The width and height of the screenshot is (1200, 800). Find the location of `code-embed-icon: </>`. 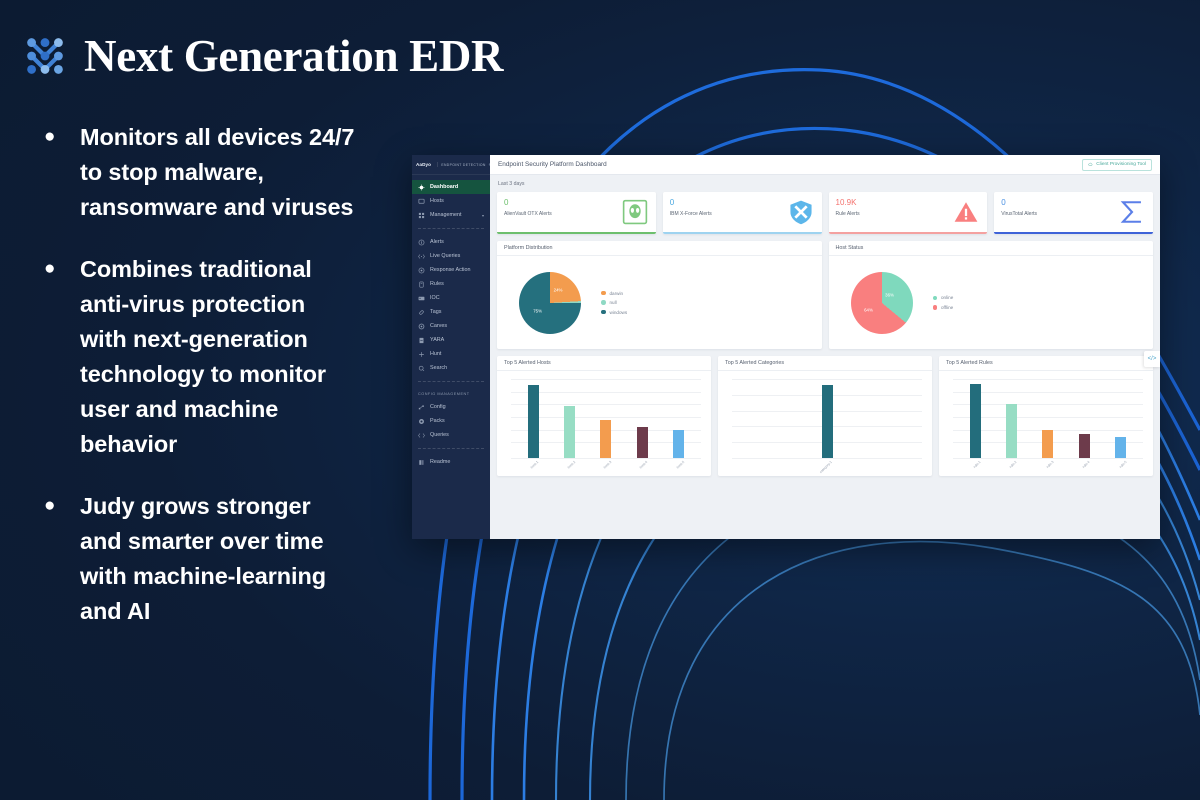

code-embed-icon: </> is located at coordinates (1152, 359).